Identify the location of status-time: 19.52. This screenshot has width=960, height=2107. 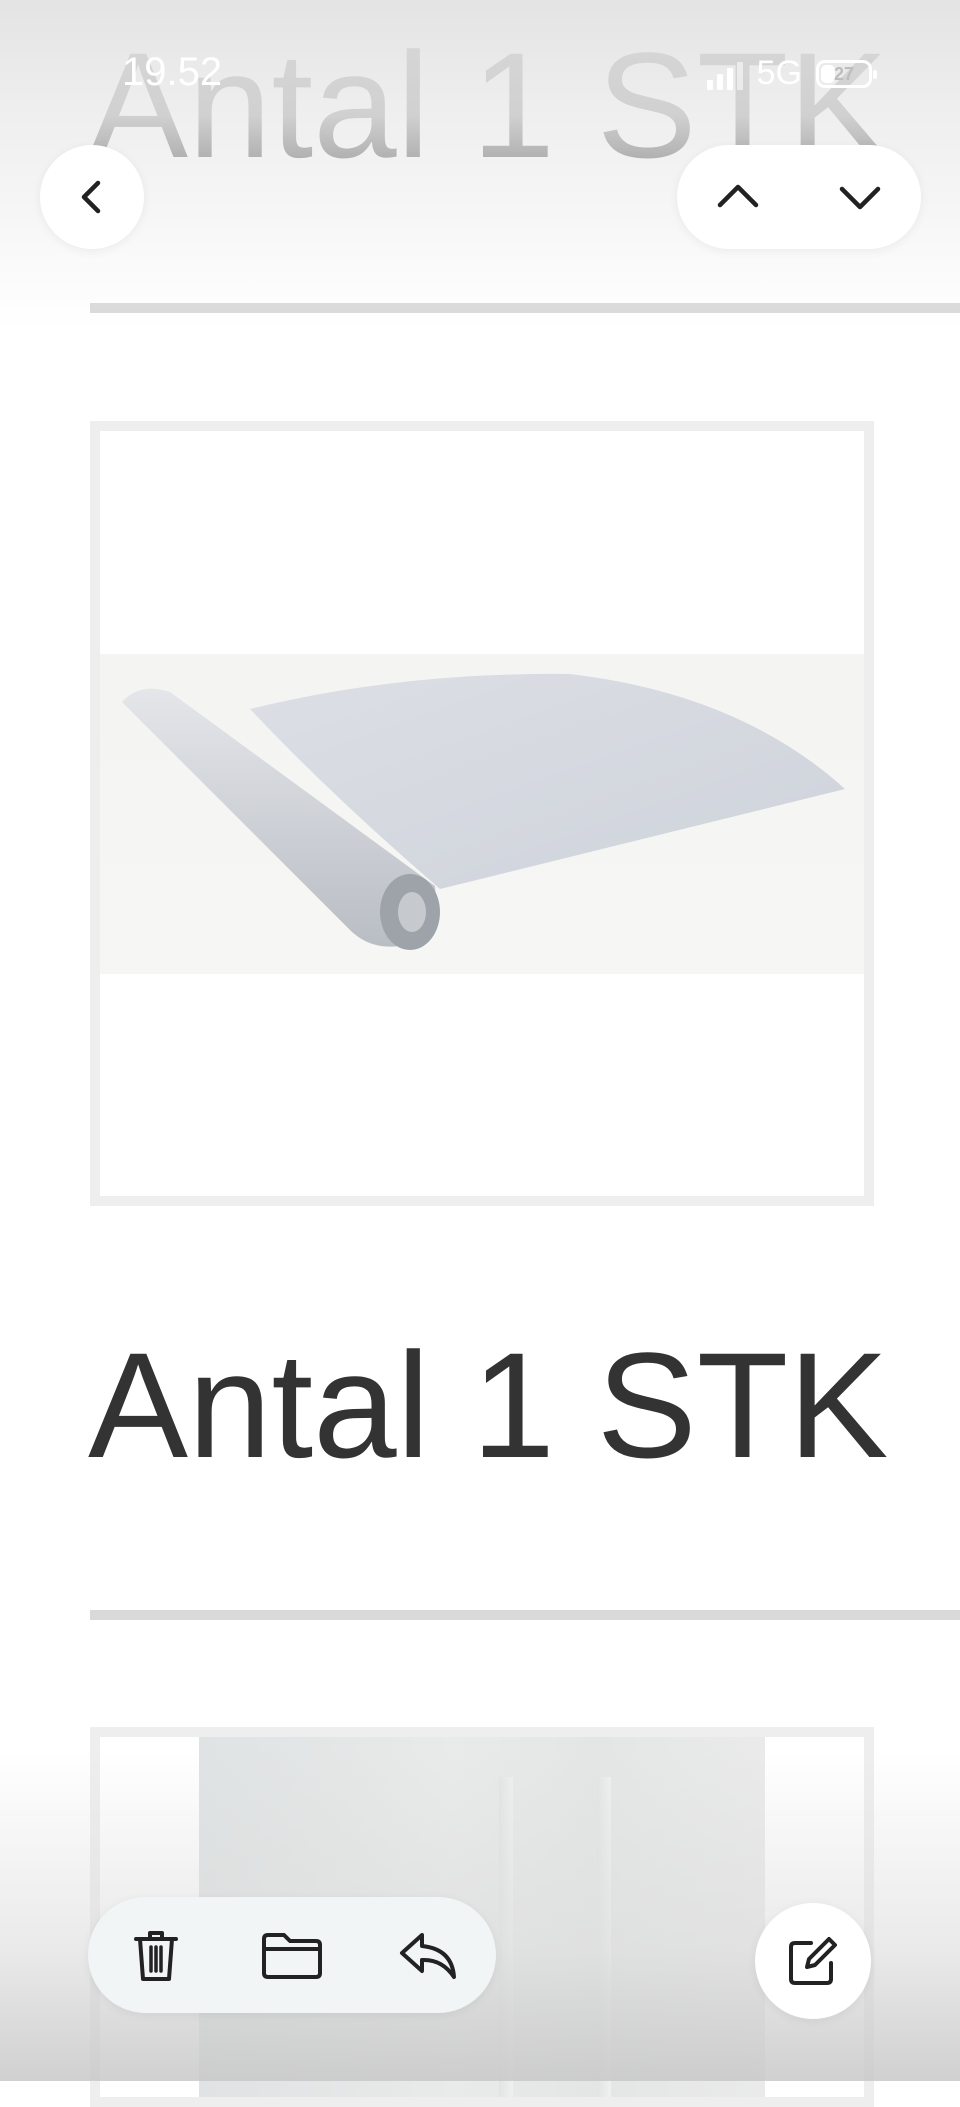
(172, 72).